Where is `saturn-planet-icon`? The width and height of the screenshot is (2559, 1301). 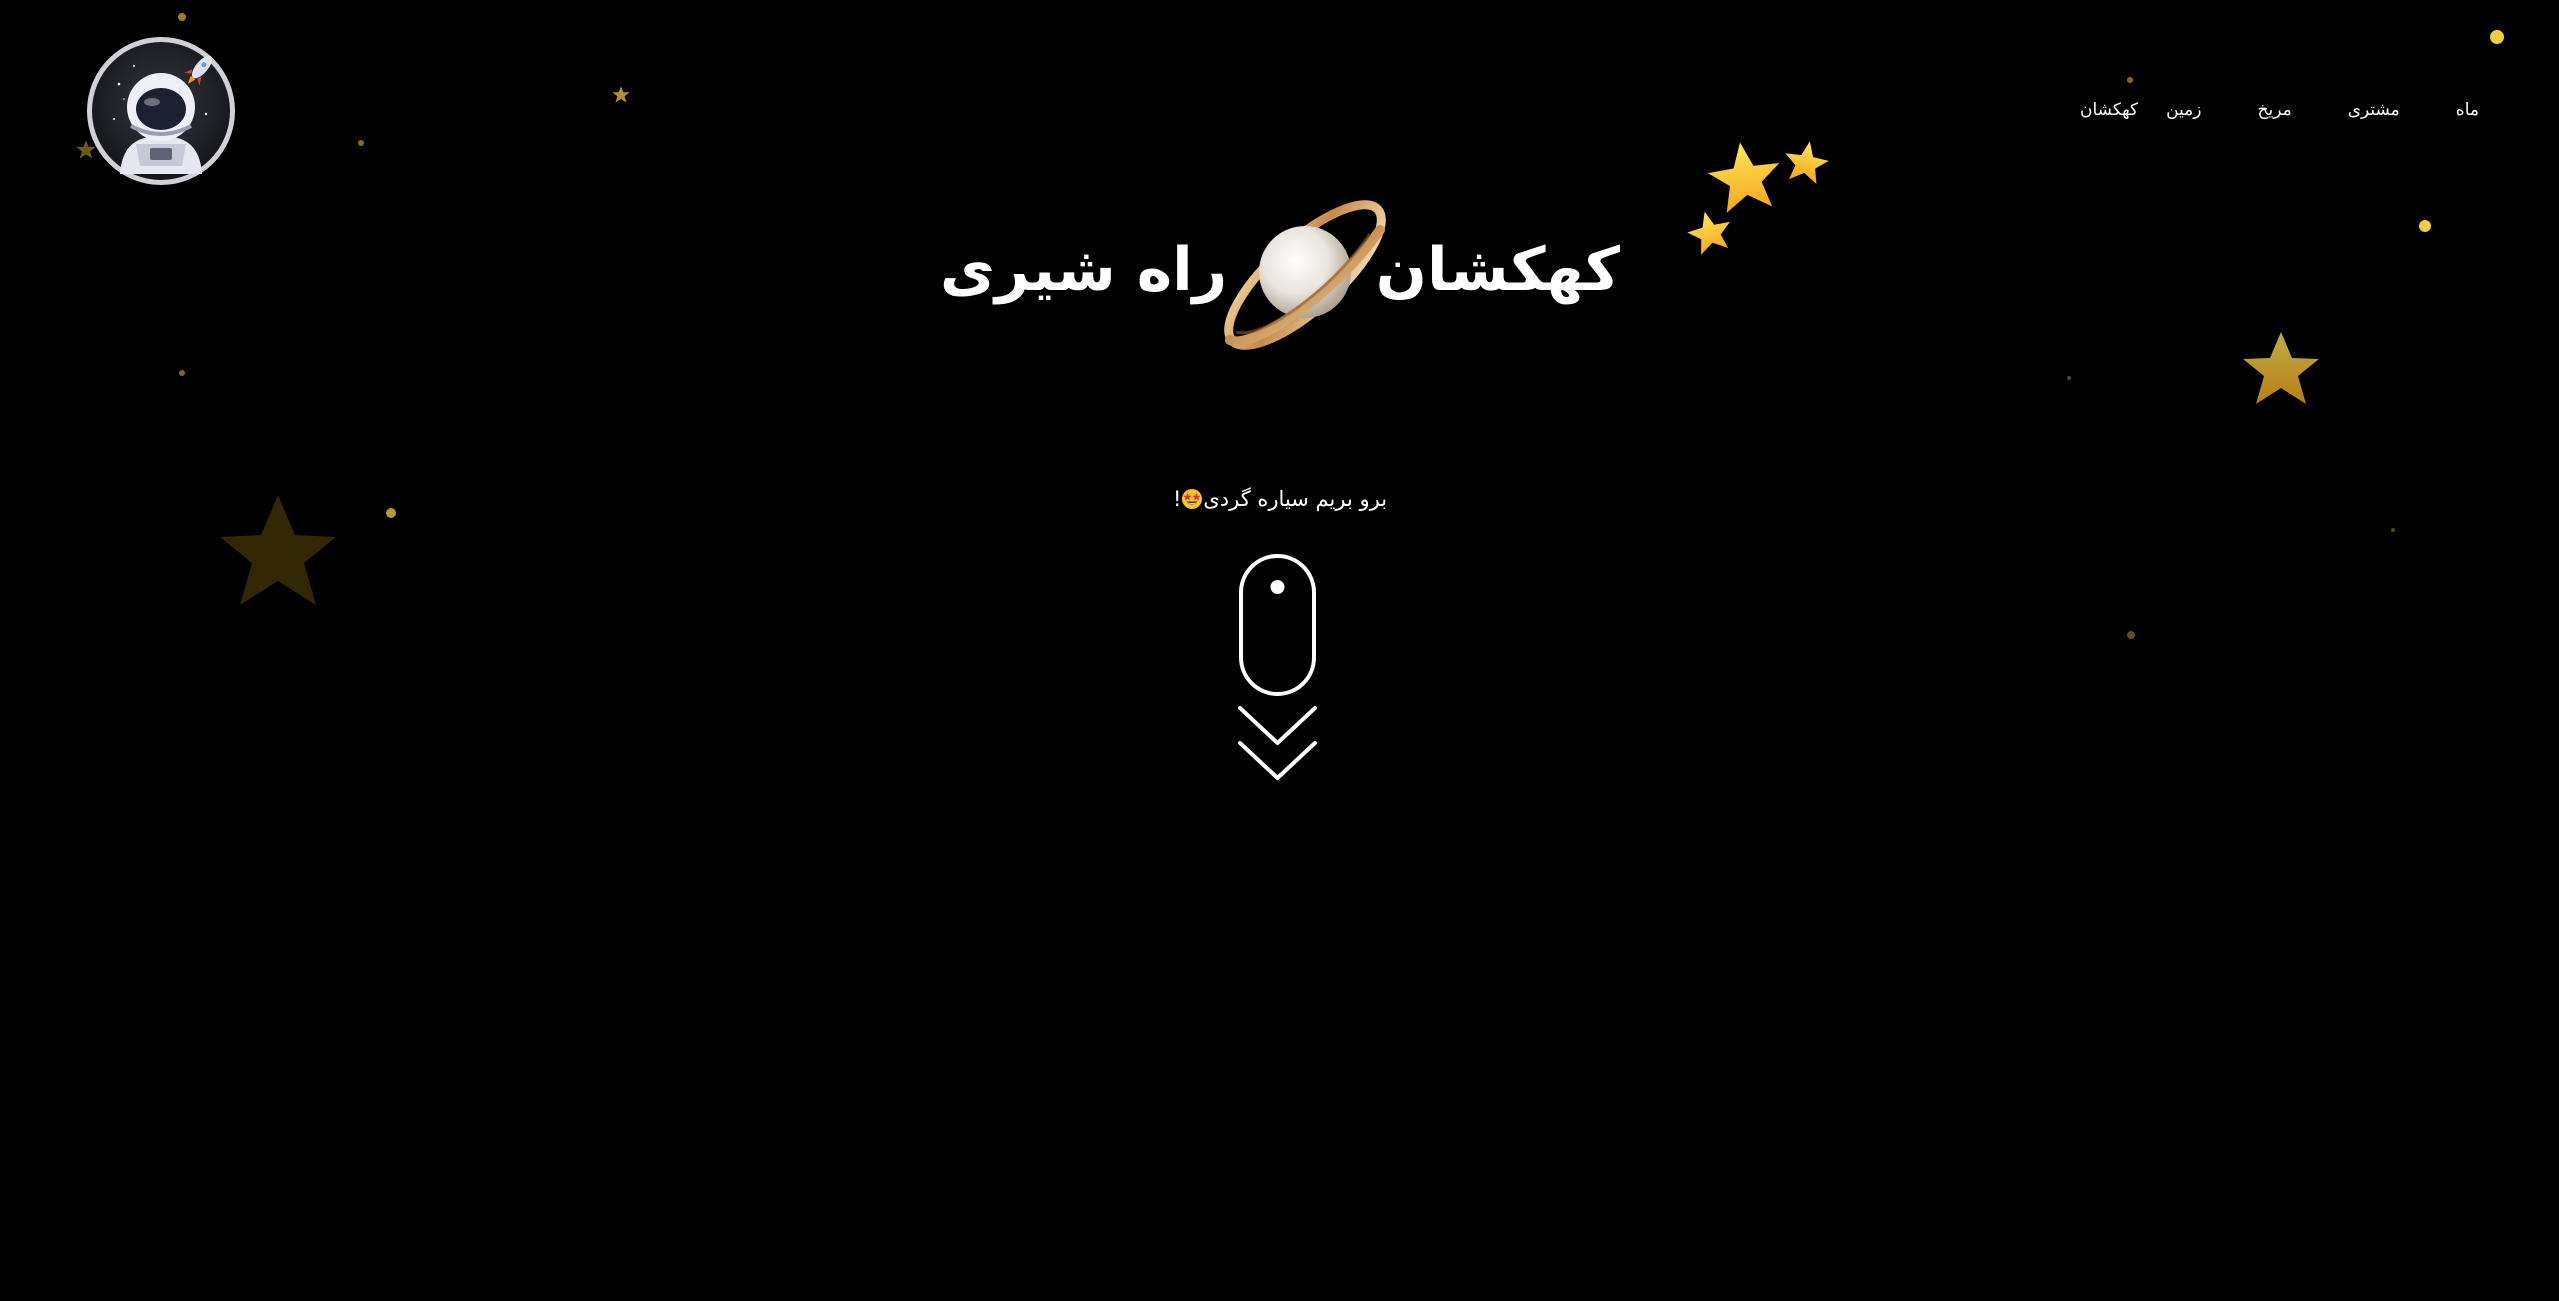 saturn-planet-icon is located at coordinates (1305, 275).